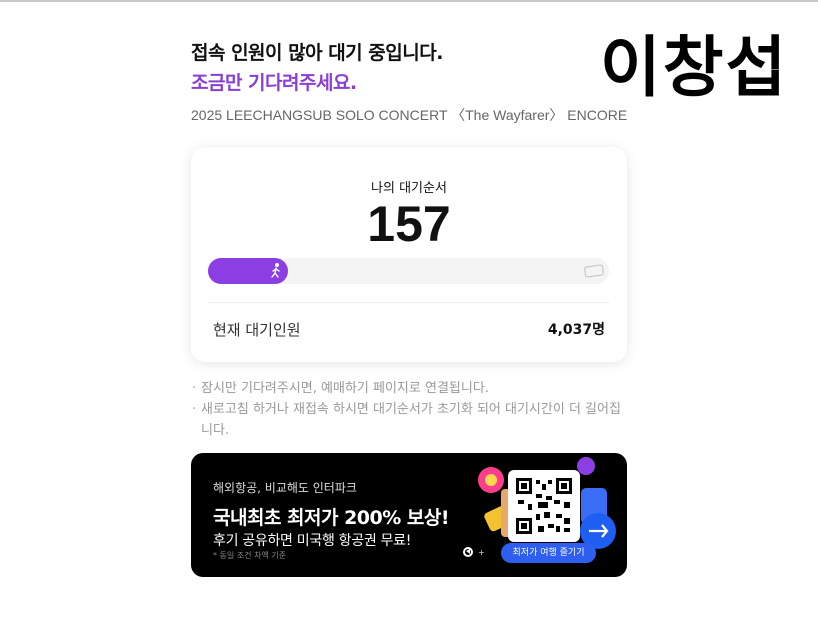 Image resolution: width=818 pixels, height=634 pixels. Describe the element at coordinates (248, 271) in the screenshot. I see `progress-fill` at that location.